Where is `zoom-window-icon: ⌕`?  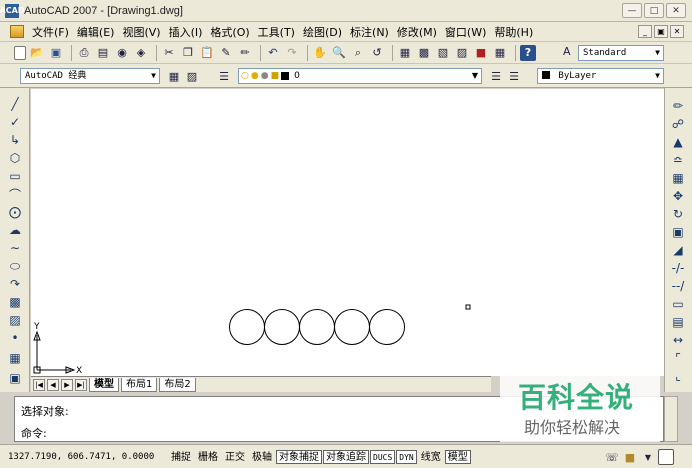 zoom-window-icon: ⌕ is located at coordinates (358, 53).